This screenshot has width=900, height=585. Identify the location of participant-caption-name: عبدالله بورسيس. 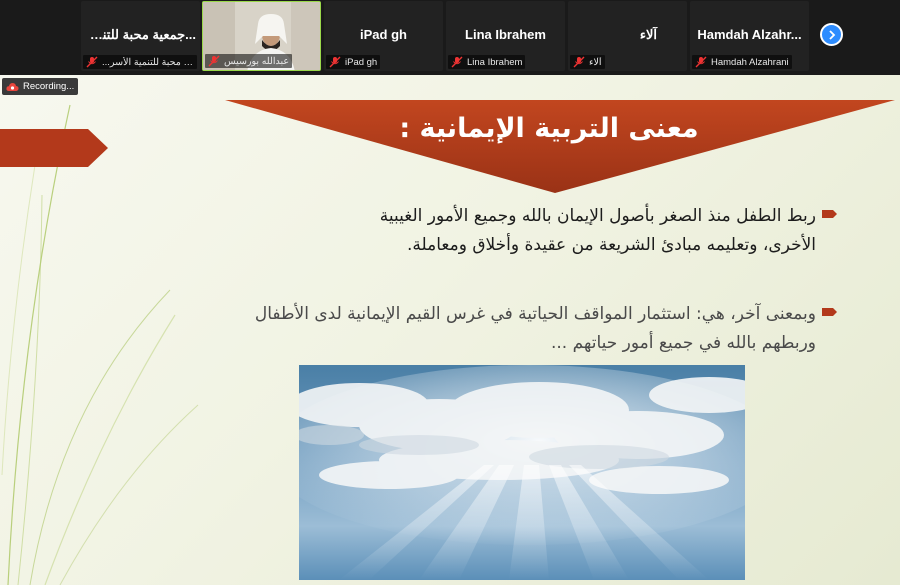
(257, 61).